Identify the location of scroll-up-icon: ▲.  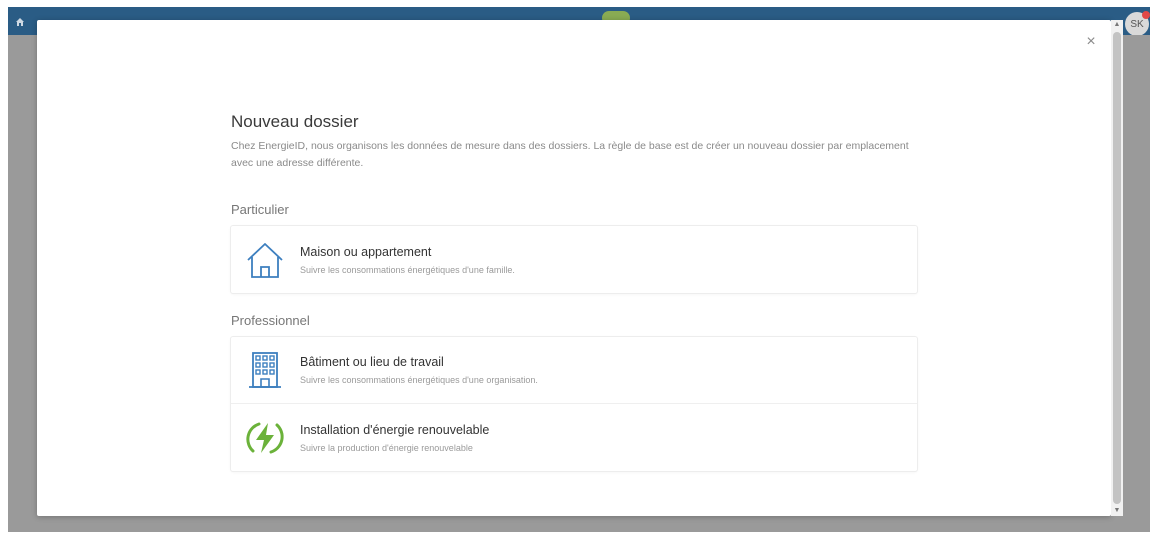
(1117, 25).